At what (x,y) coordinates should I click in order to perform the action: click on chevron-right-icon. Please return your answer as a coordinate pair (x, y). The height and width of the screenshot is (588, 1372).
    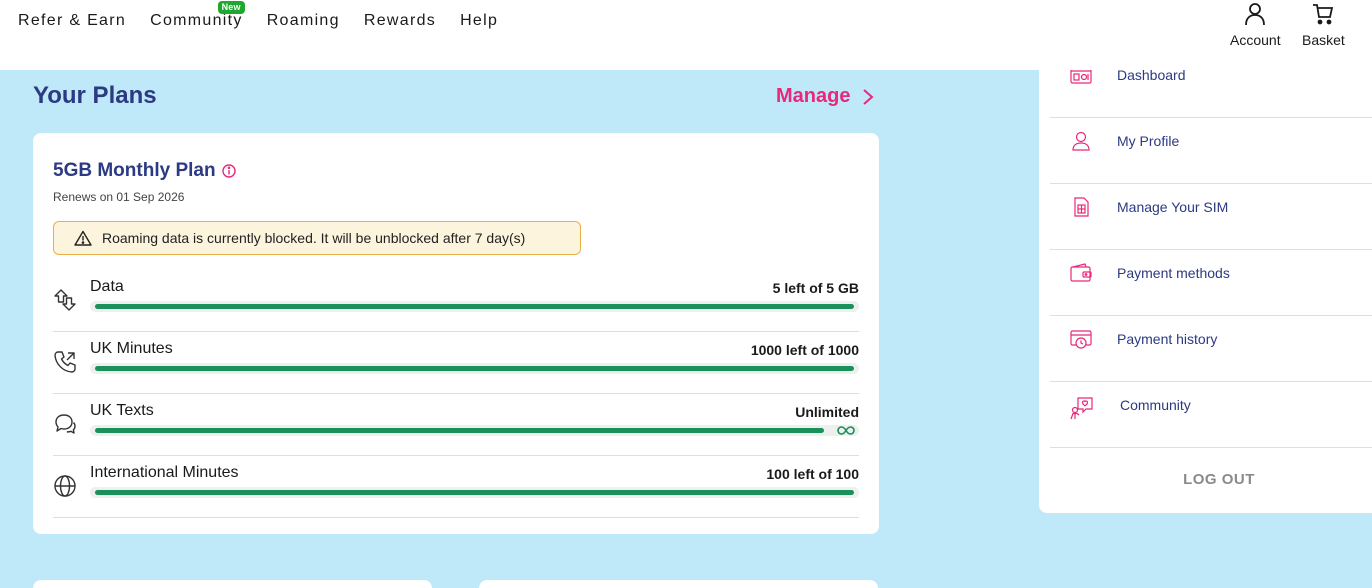
    Looking at the image, I should click on (868, 96).